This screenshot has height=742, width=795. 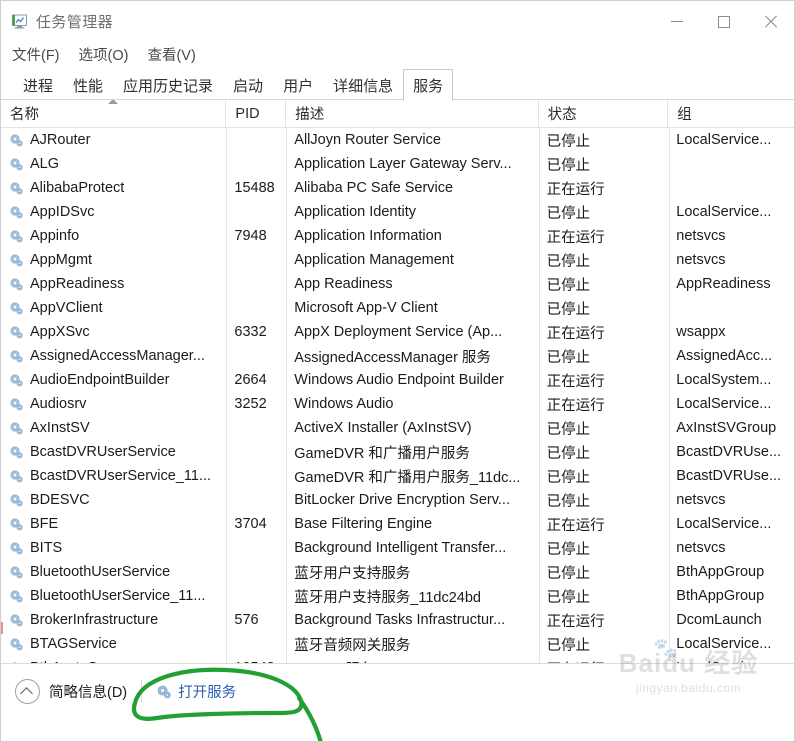 I want to click on service-name-label: Appinfo, so click(x=55, y=236).